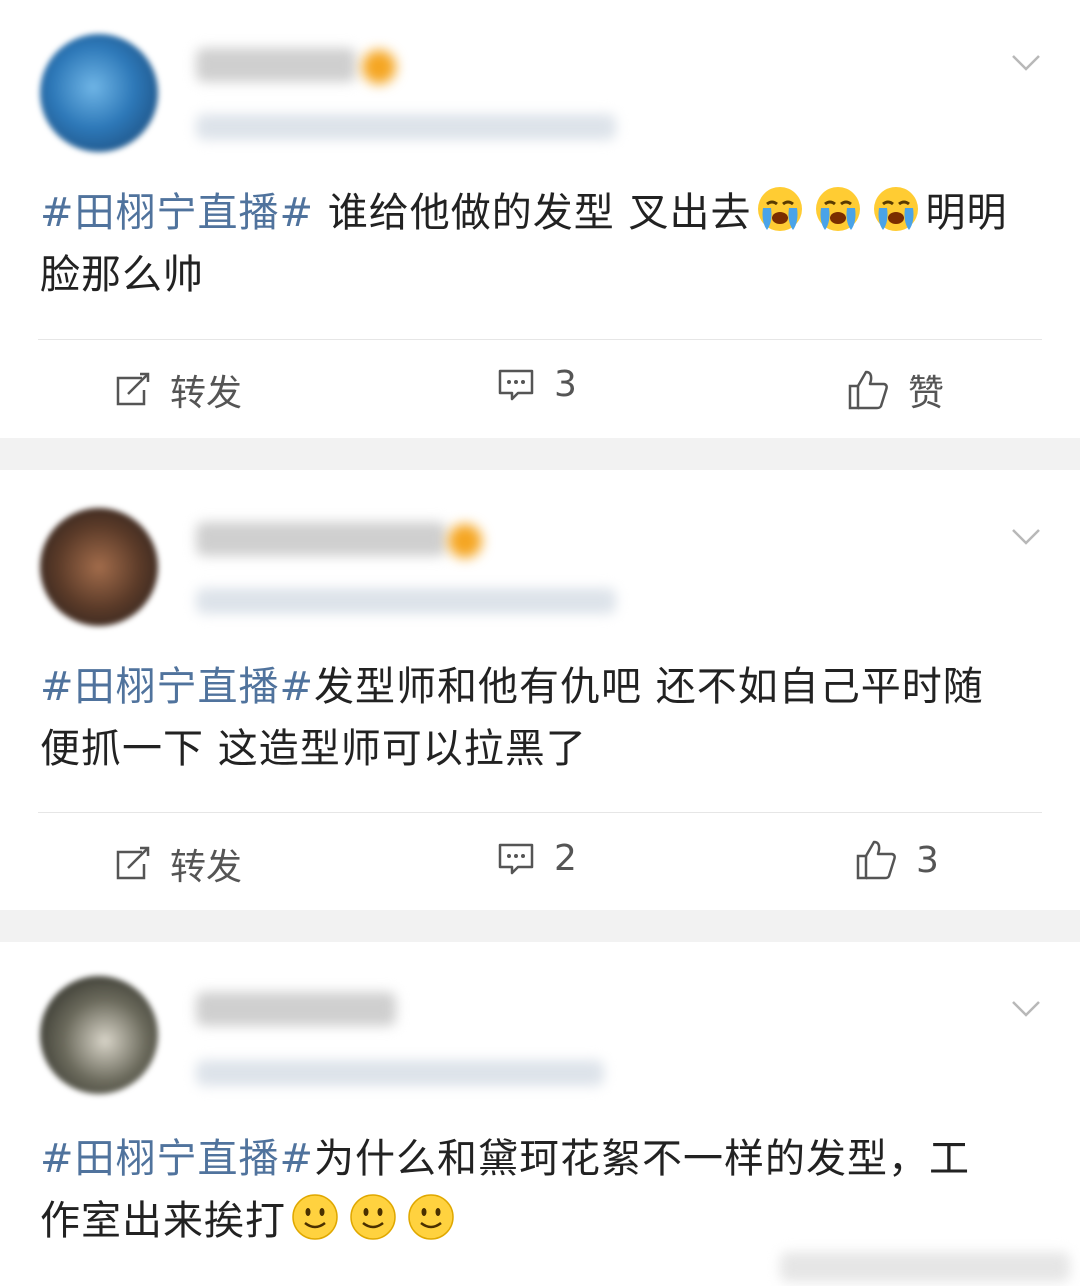 The height and width of the screenshot is (1286, 1080). Describe the element at coordinates (926, 393) in the screenshot. I see `like-label: 赞` at that location.